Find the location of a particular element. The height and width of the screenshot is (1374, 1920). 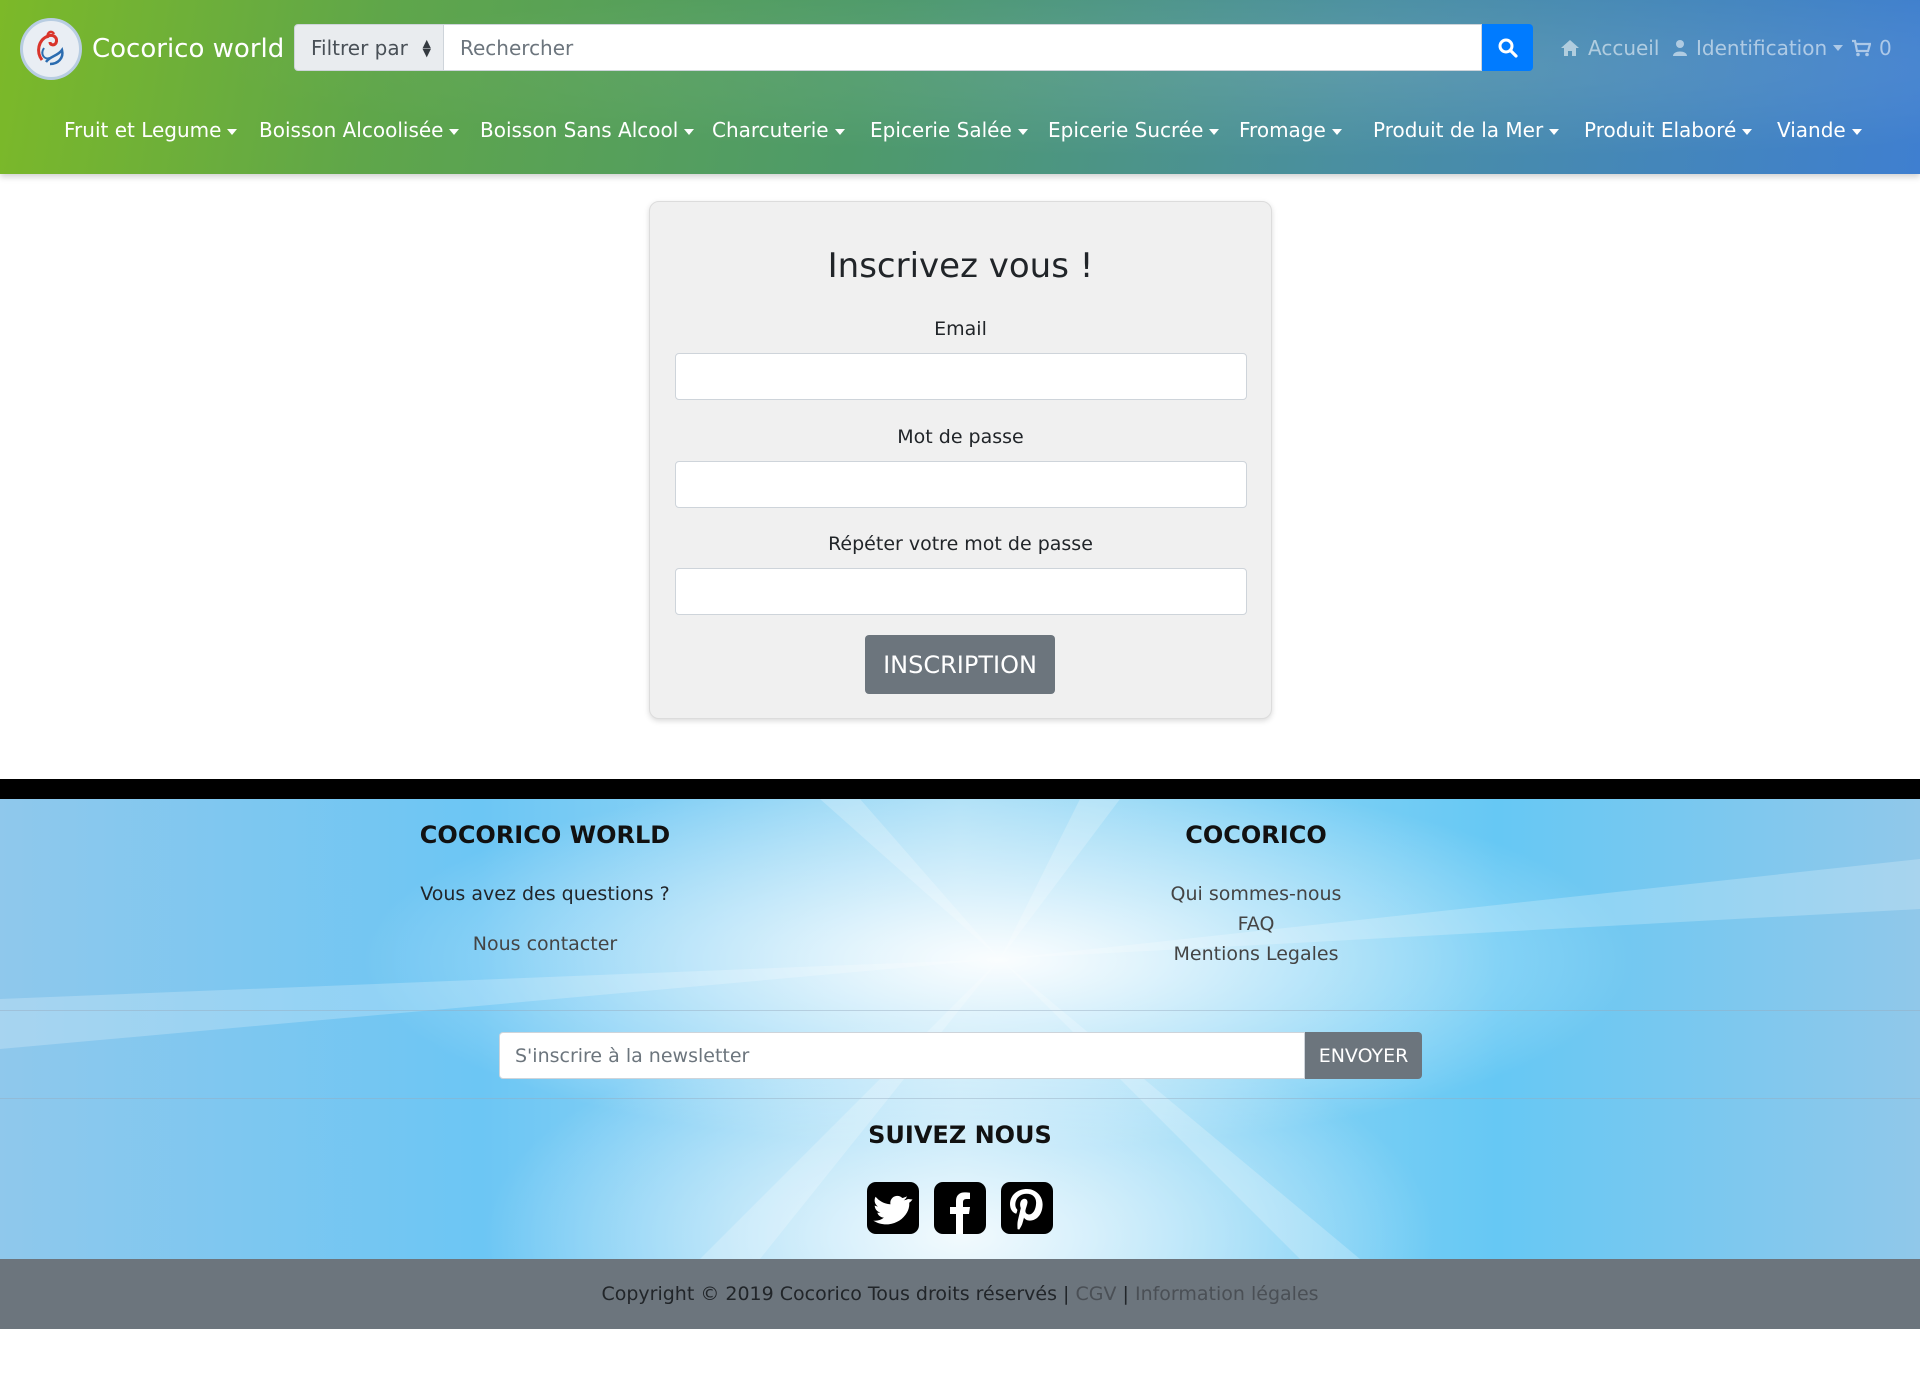

category-produit-elabore: Produit Elaboré is located at coordinates (1668, 130).